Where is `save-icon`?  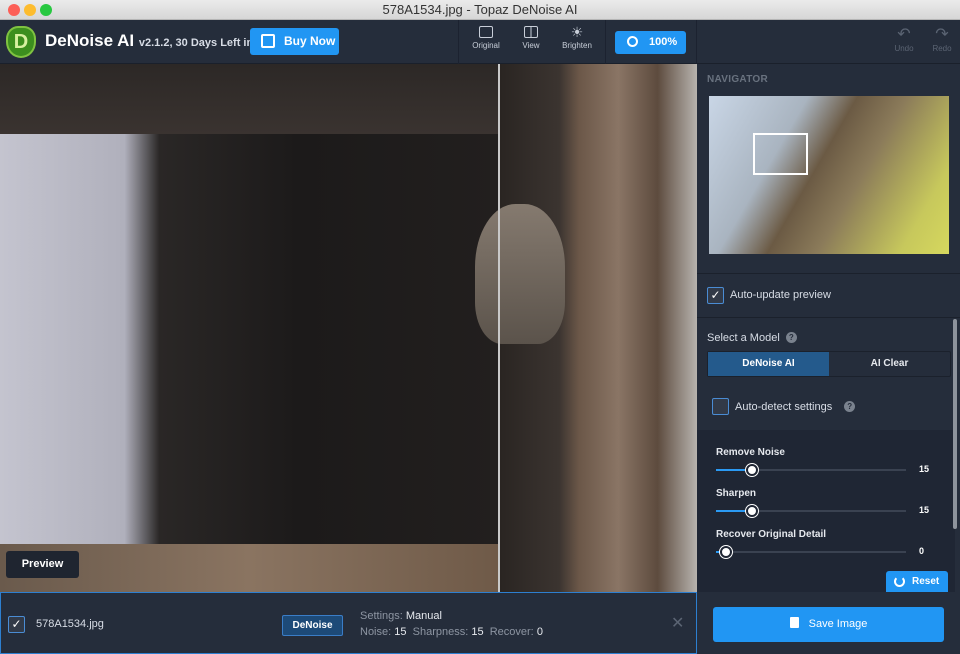
save-icon is located at coordinates (794, 622).